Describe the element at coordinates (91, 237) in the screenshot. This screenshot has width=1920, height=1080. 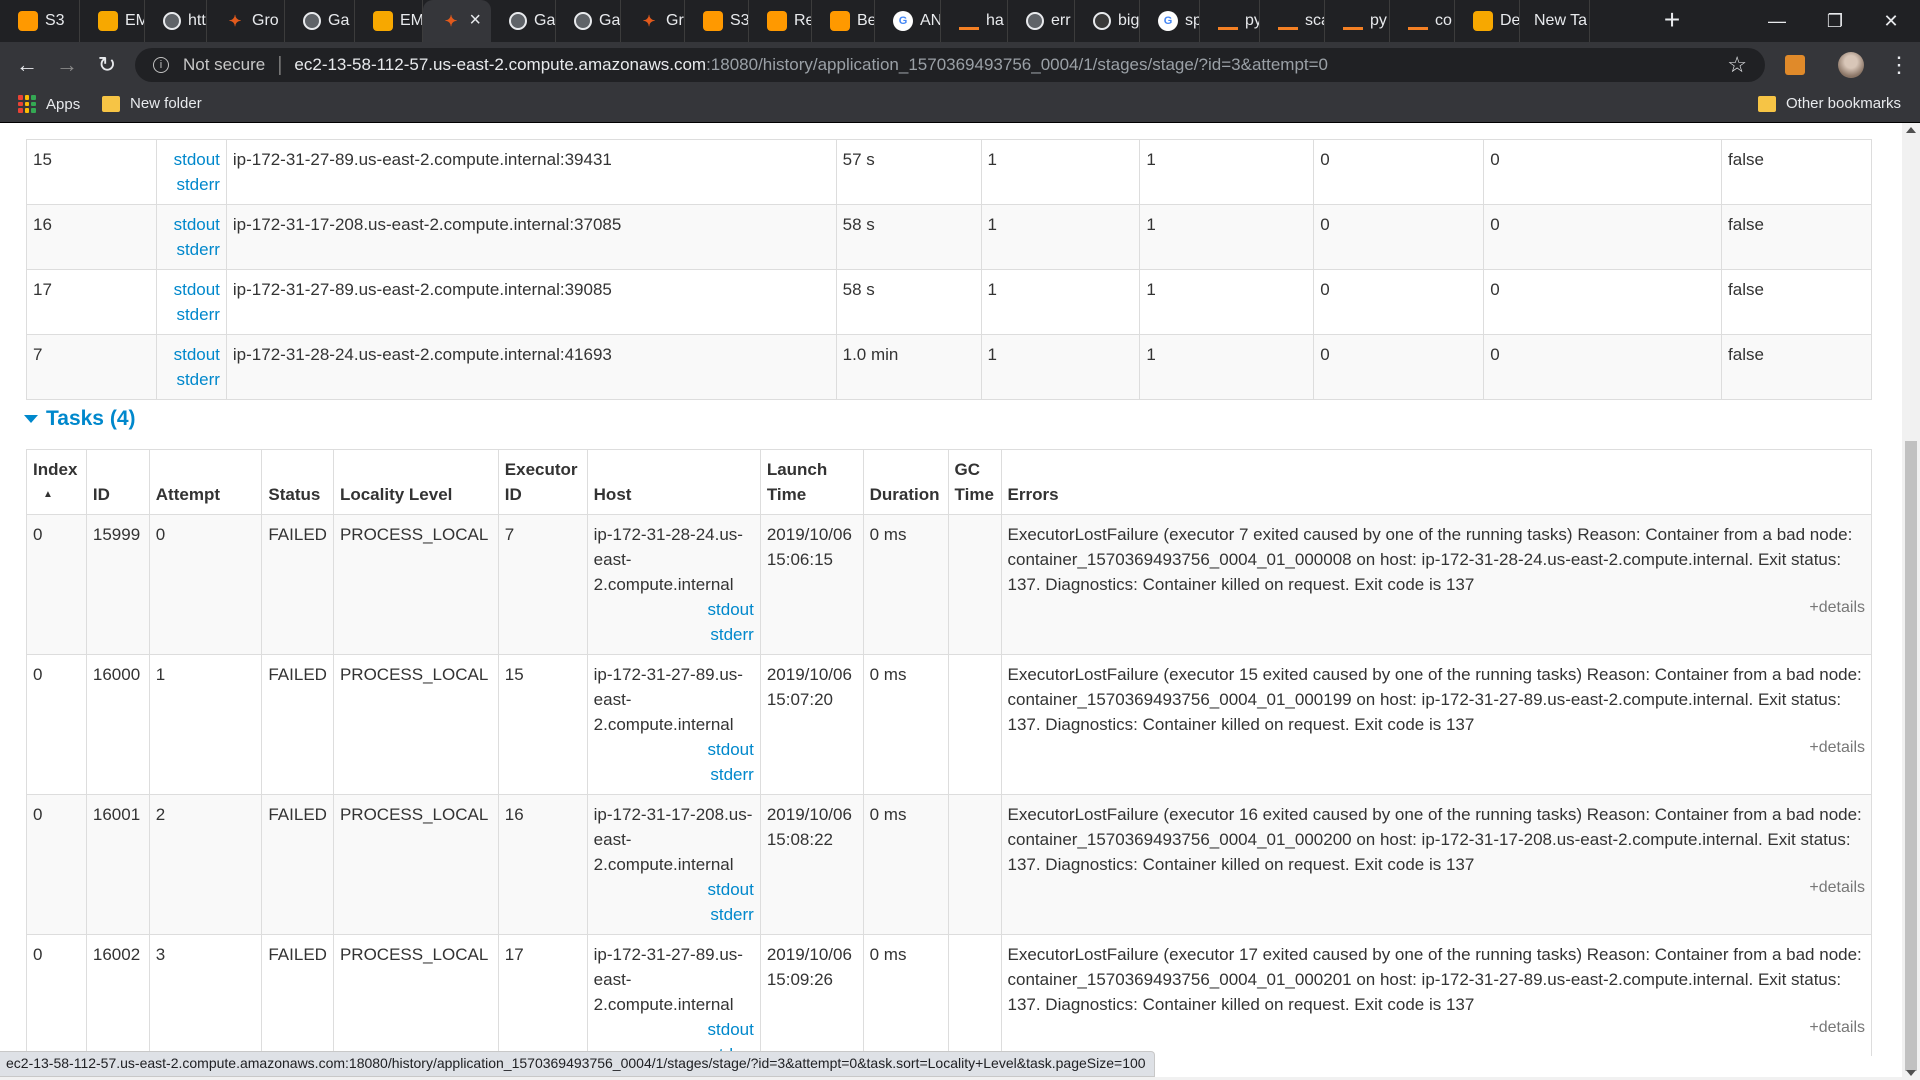
I see `executor-id: 16` at that location.